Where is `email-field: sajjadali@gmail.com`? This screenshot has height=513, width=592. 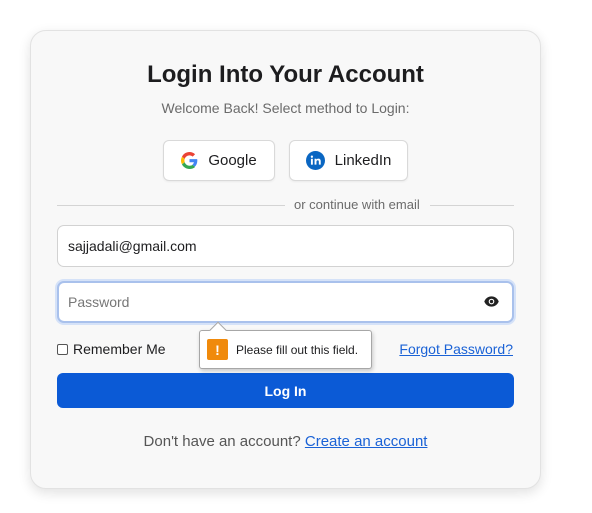 email-field: sajjadali@gmail.com is located at coordinates (285, 246).